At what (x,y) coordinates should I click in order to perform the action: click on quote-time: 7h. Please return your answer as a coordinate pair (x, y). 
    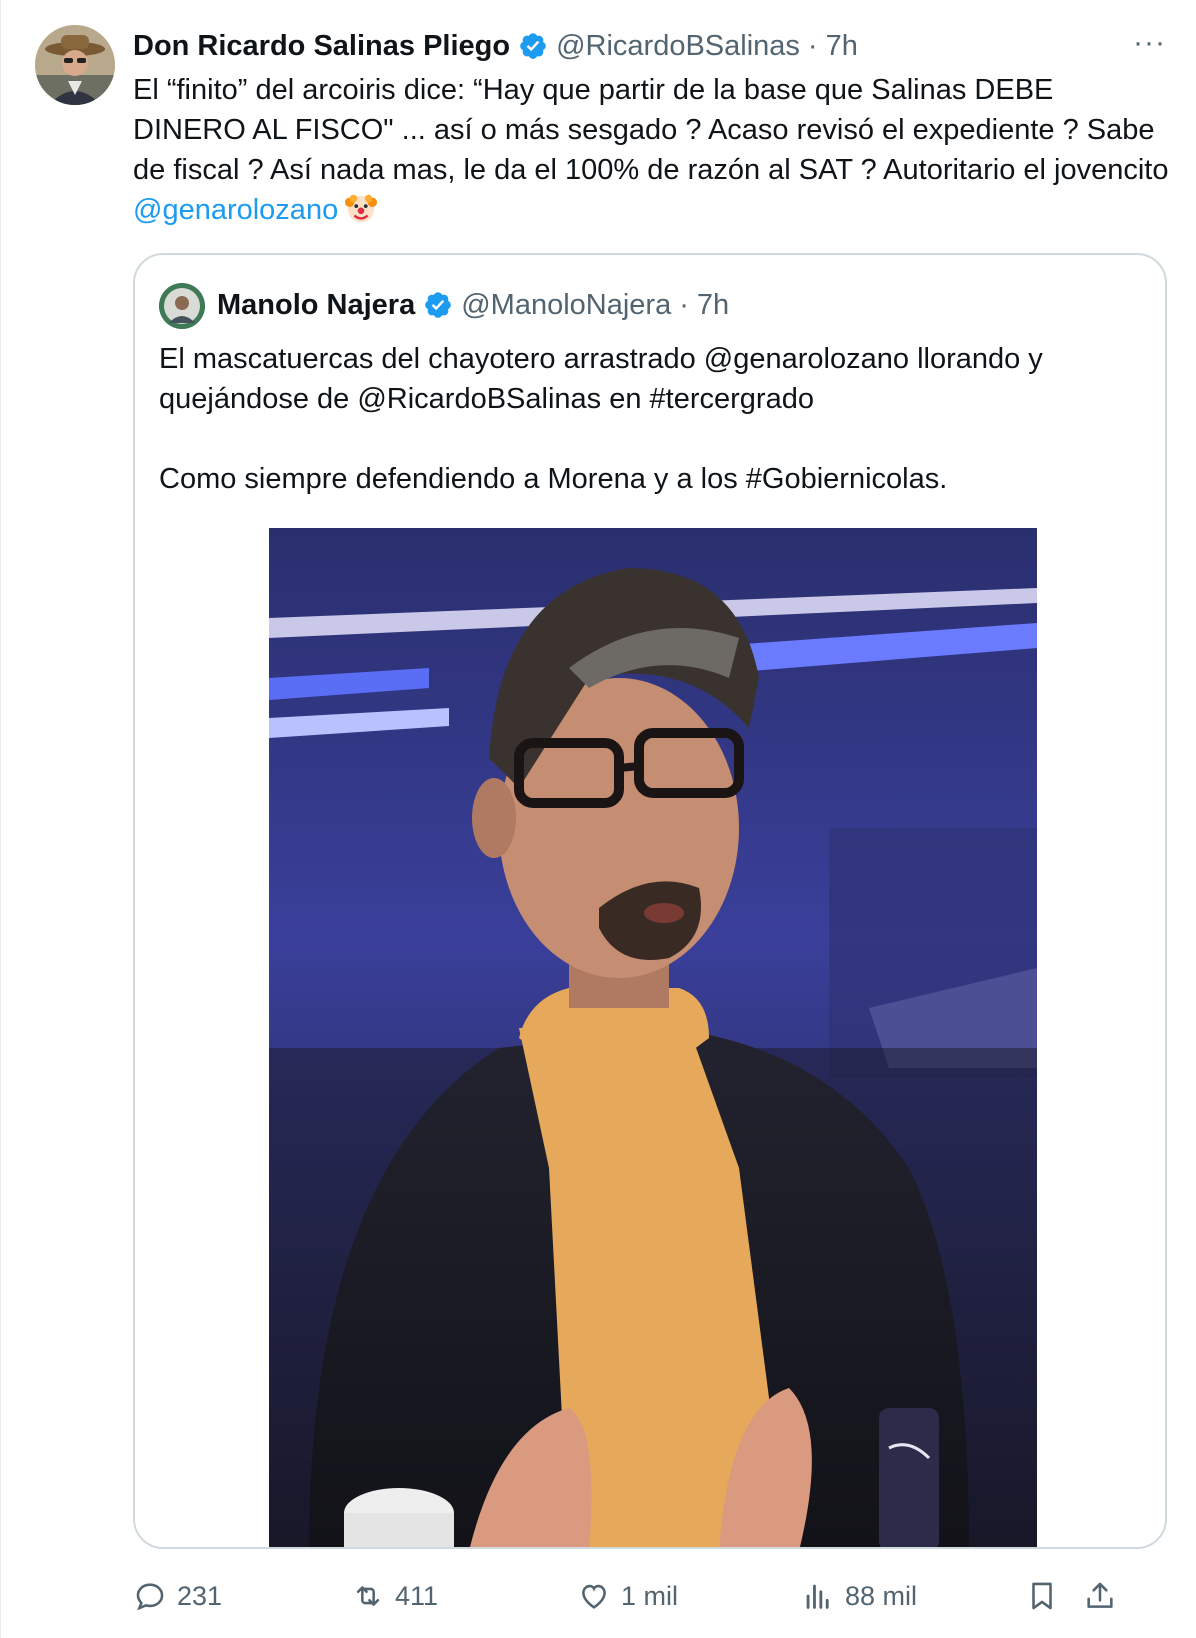
    Looking at the image, I should click on (713, 305).